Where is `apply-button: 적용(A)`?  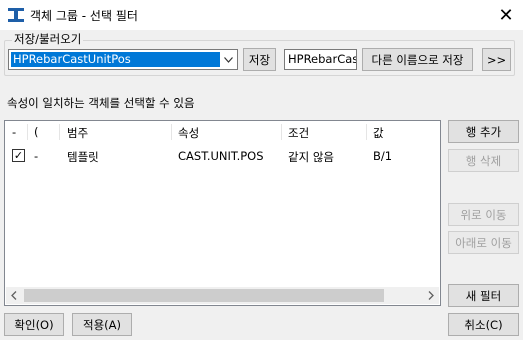
apply-button: 적용(A) is located at coordinates (102, 324).